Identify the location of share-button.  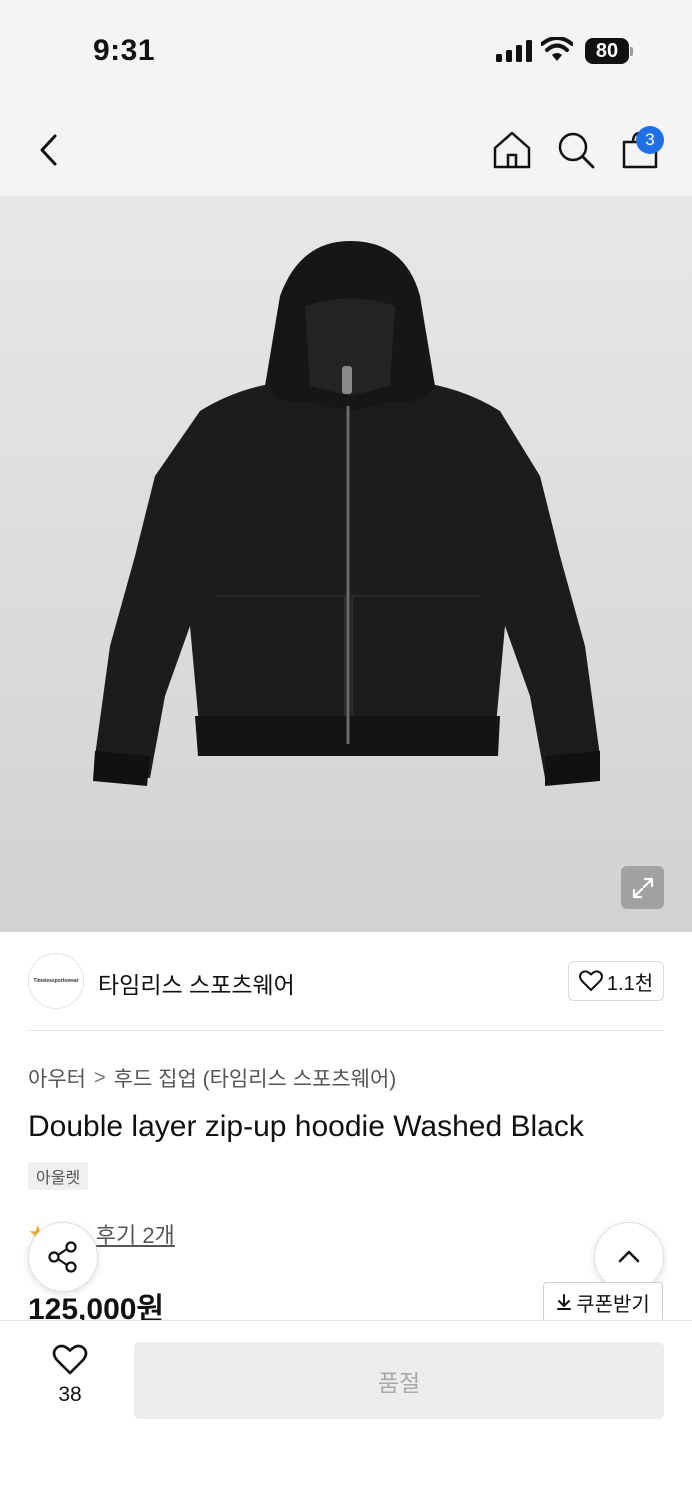
(63, 1257).